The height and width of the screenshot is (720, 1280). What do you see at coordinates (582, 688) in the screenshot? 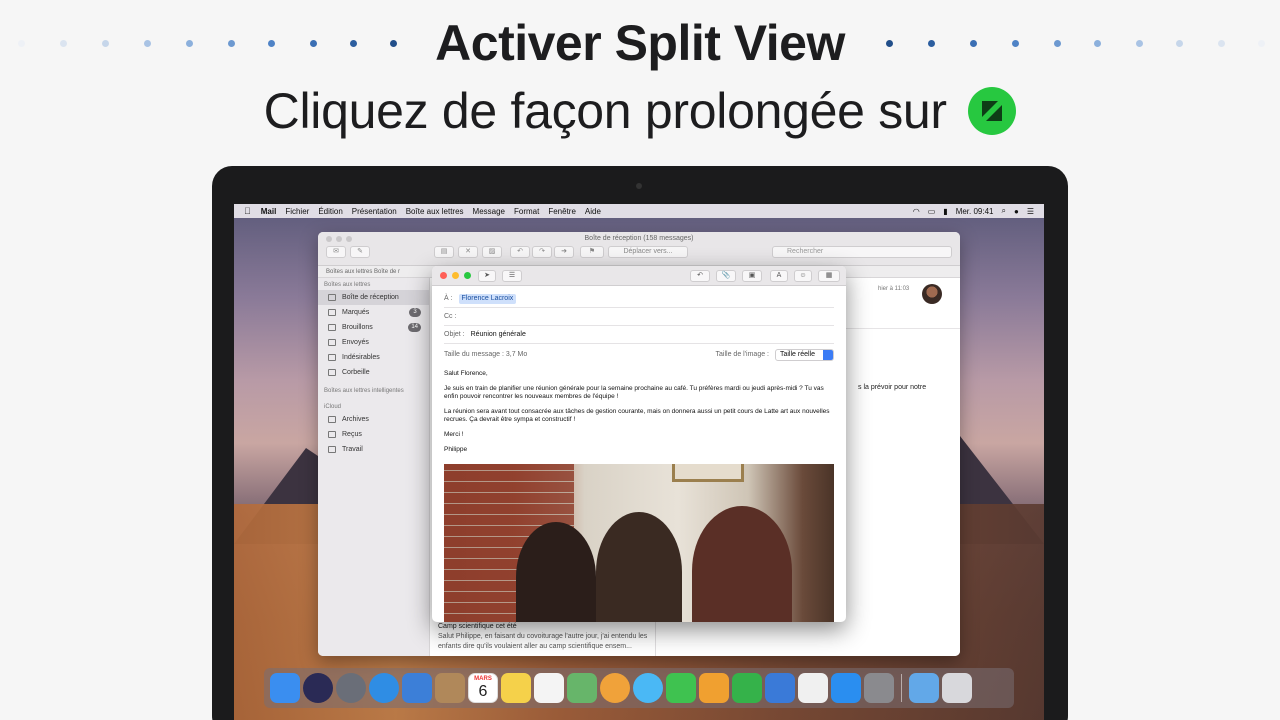
I see `maps-icon` at bounding box center [582, 688].